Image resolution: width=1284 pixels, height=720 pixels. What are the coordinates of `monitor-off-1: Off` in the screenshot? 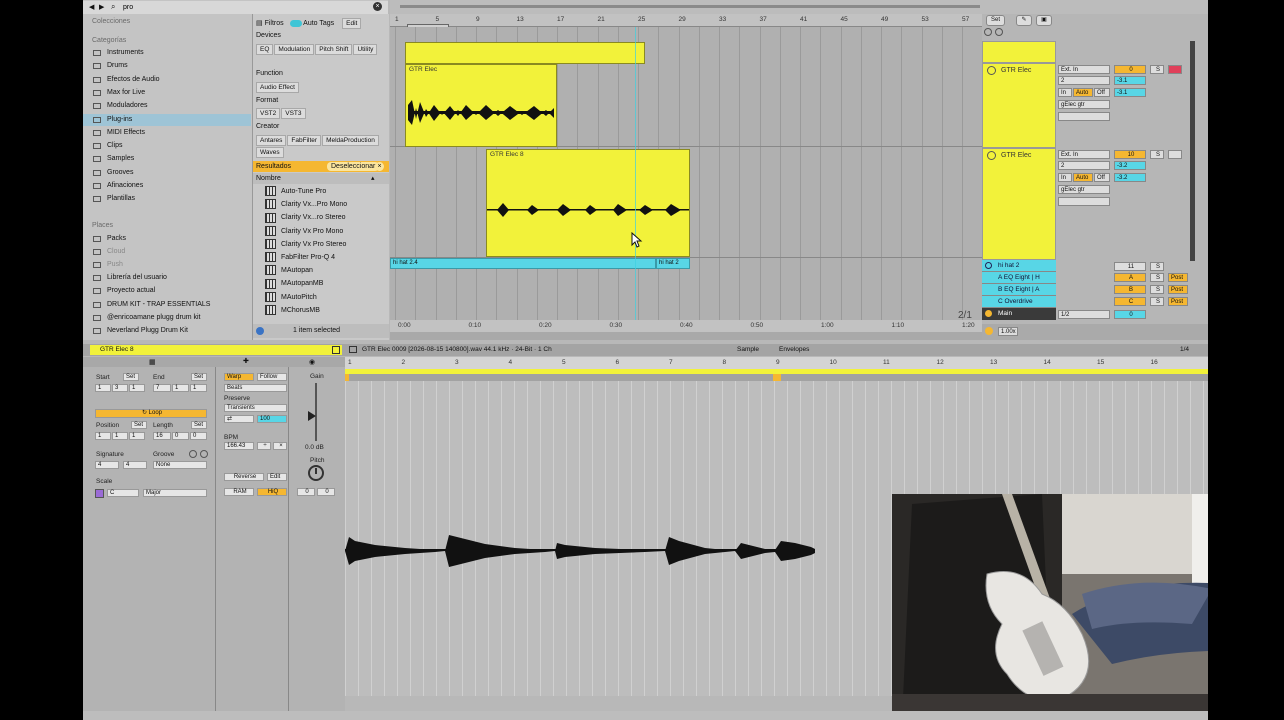 It's located at (1102, 92).